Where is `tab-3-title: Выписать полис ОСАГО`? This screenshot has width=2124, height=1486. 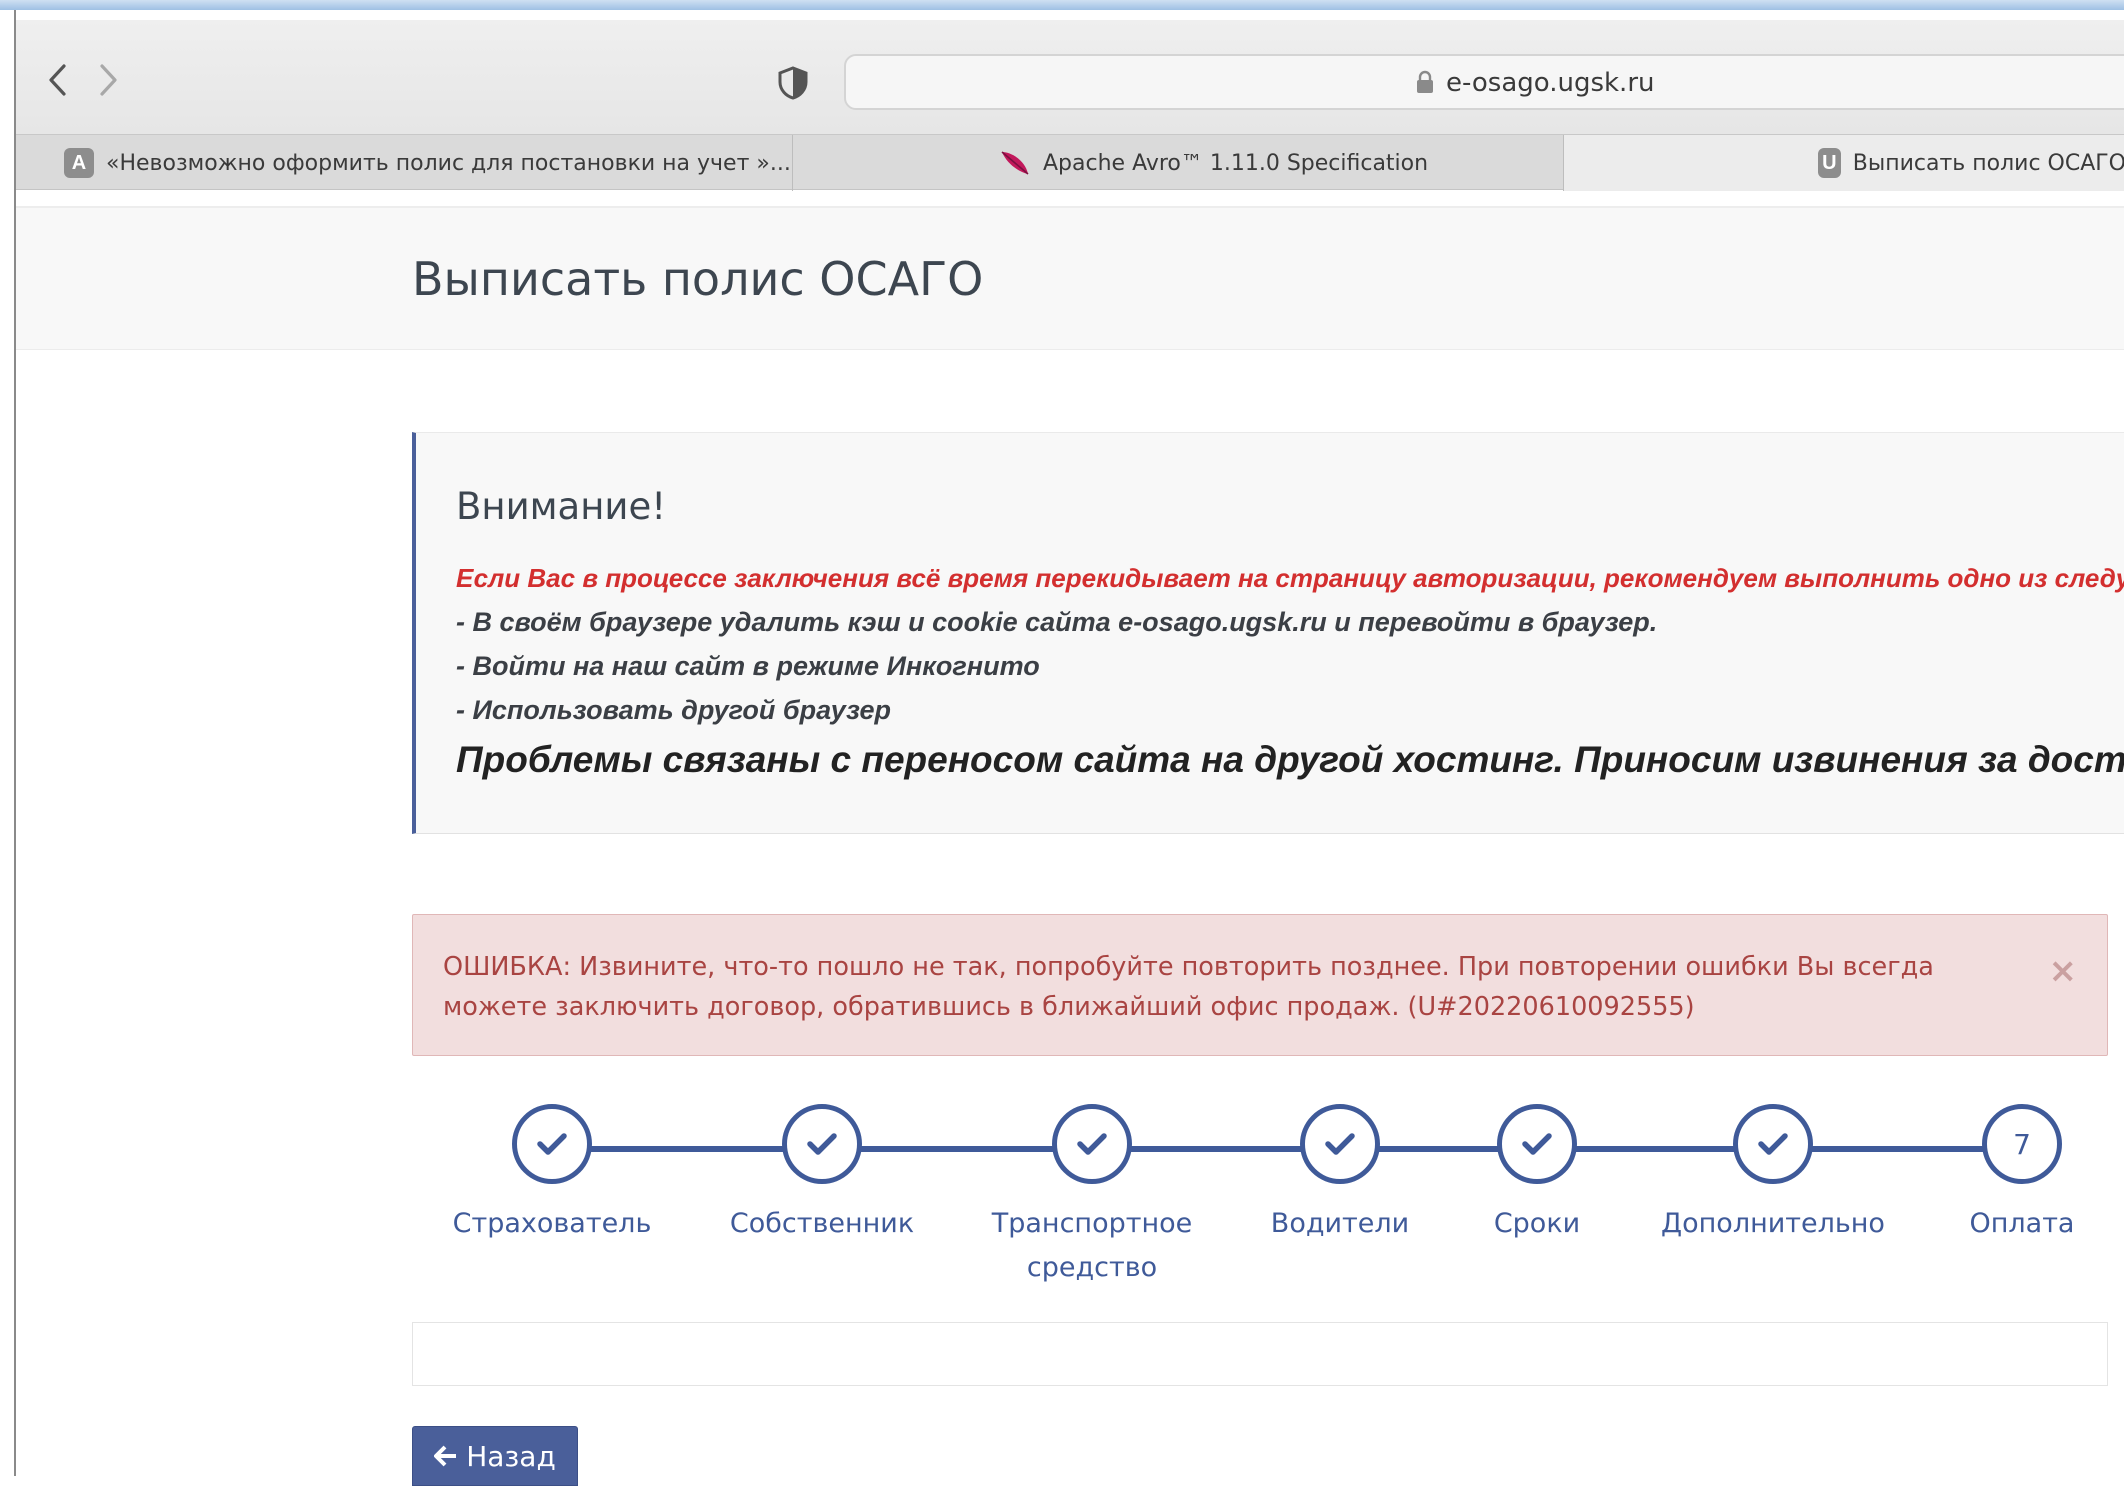 tab-3-title: Выписать полис ОСАГО is located at coordinates (1988, 163).